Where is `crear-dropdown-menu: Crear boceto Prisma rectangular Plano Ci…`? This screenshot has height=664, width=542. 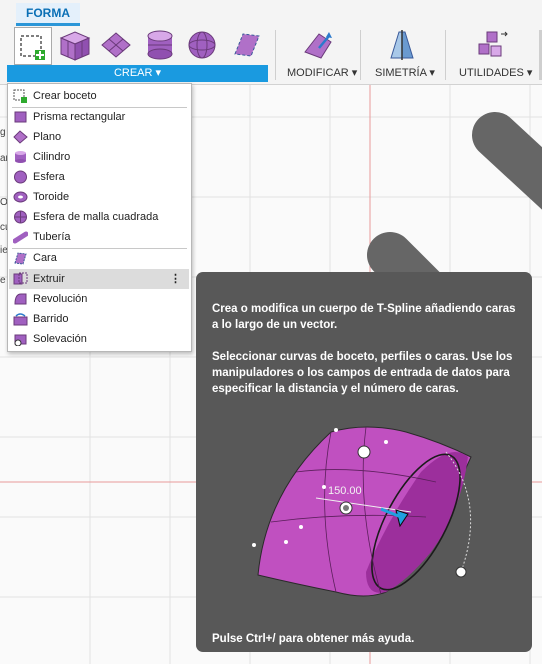 crear-dropdown-menu: Crear boceto Prisma rectangular Plano Ci… is located at coordinates (99, 217).